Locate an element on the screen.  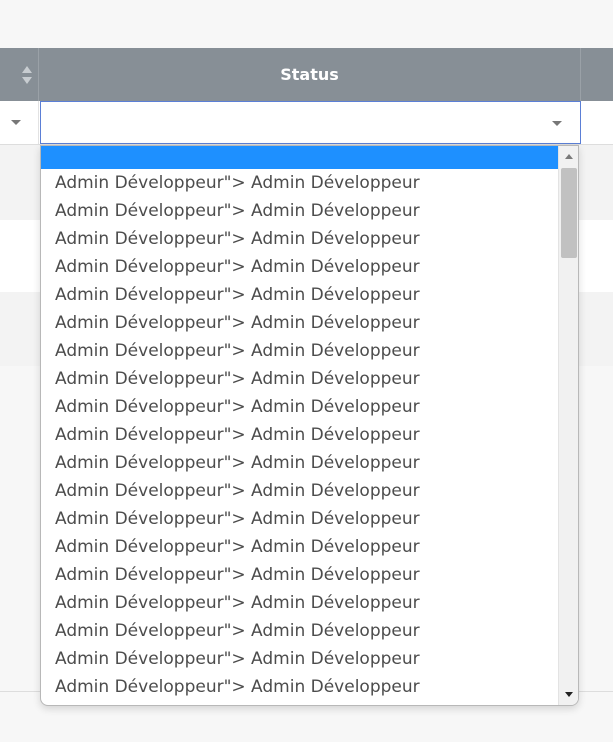
filter-row is located at coordinates (306, 123).